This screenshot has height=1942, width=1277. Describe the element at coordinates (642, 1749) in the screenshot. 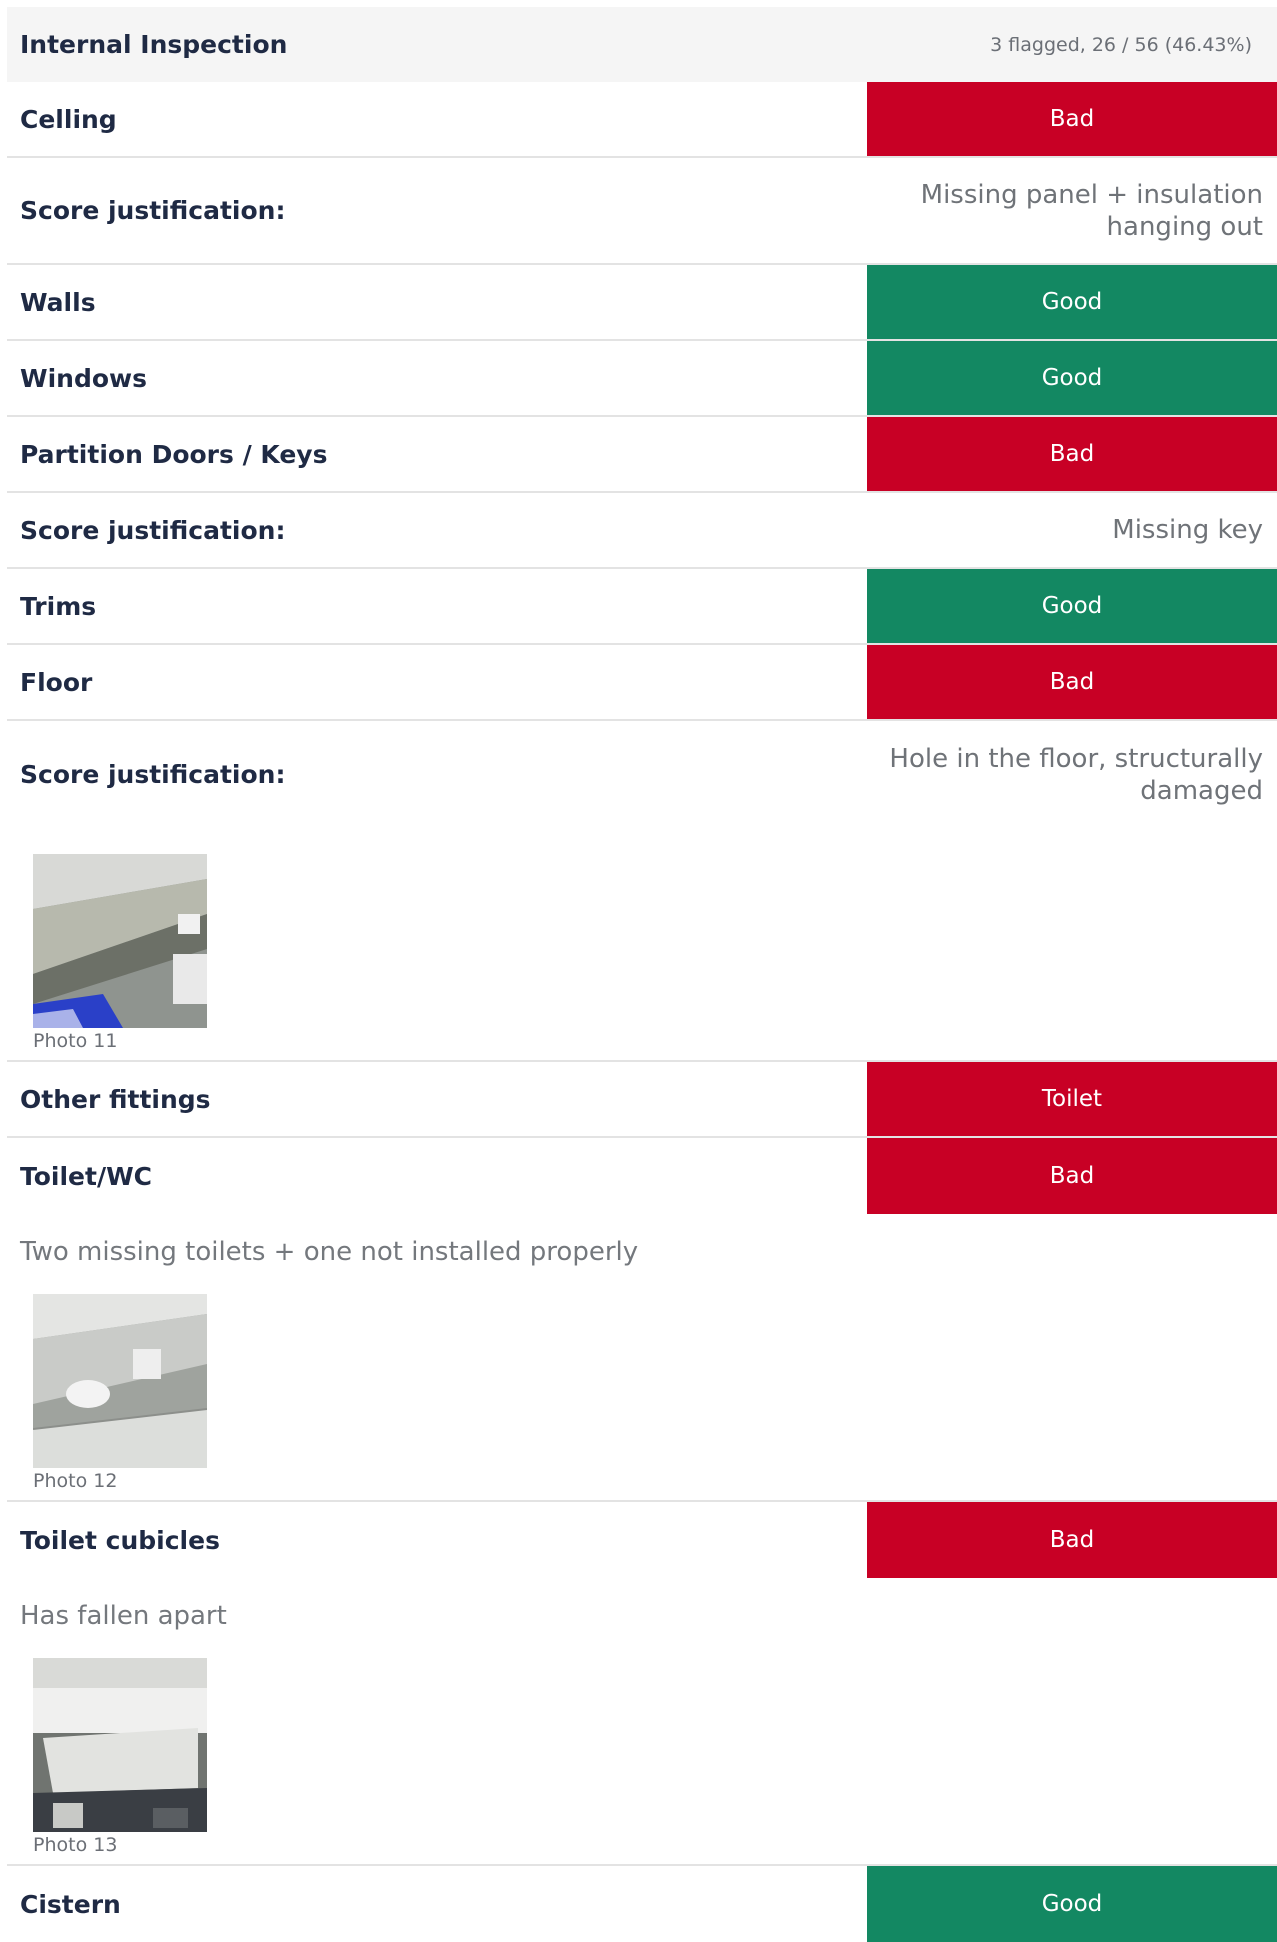

I see `photo-block-cubicles: Photo 13` at that location.